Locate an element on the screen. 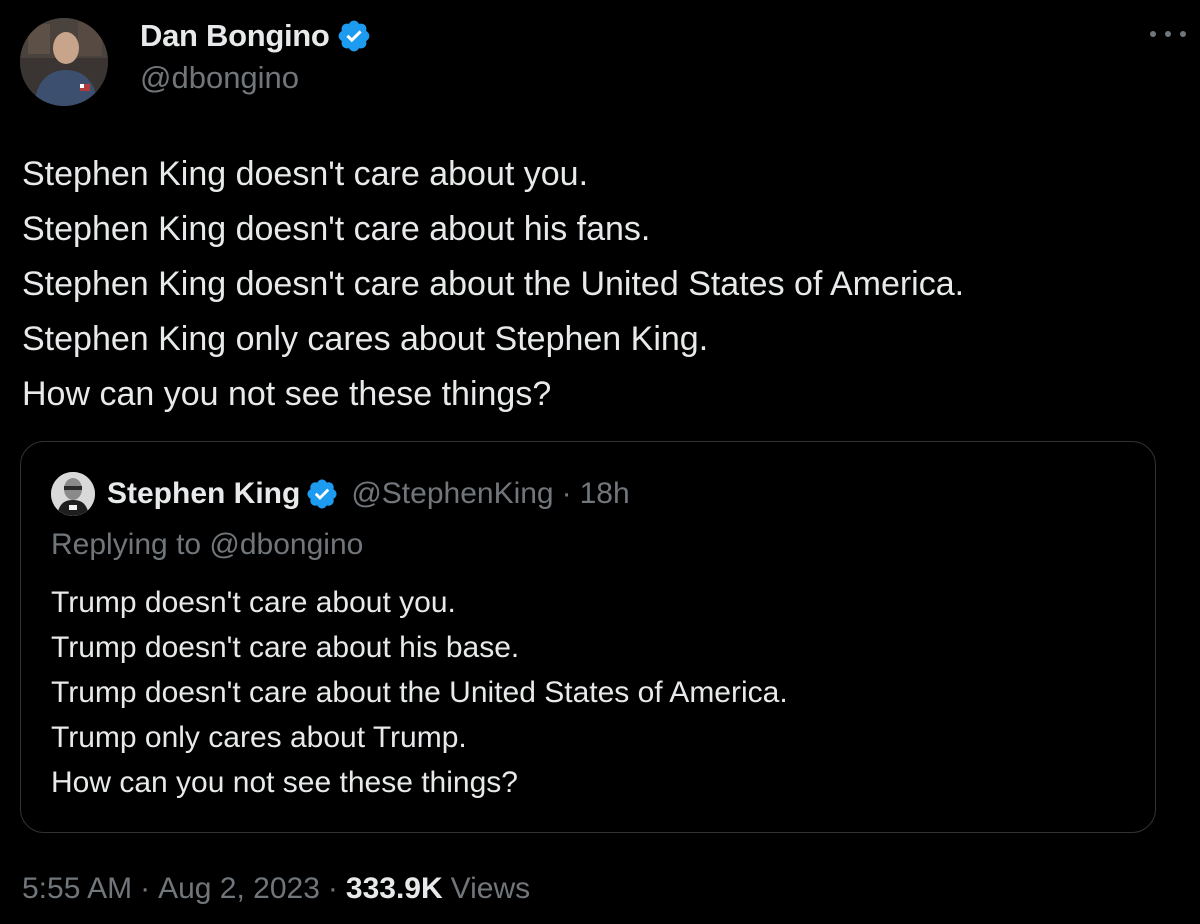 This screenshot has height=924, width=1200. tweet-line: Stephen King doesn't care about you. is located at coordinates (305, 174).